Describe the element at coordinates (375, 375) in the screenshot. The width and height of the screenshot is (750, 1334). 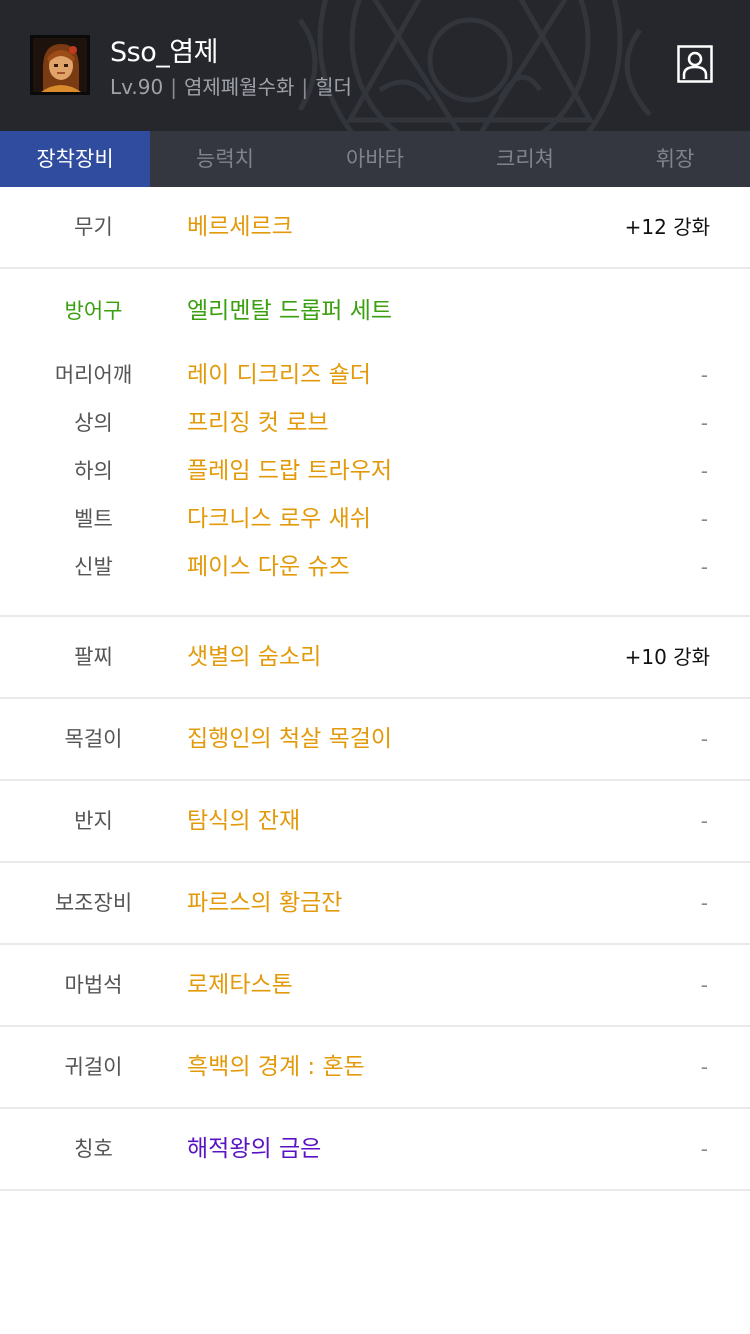
I see `armor-part-row: 머리어깨 레이 디크리즈 숄더 -` at that location.